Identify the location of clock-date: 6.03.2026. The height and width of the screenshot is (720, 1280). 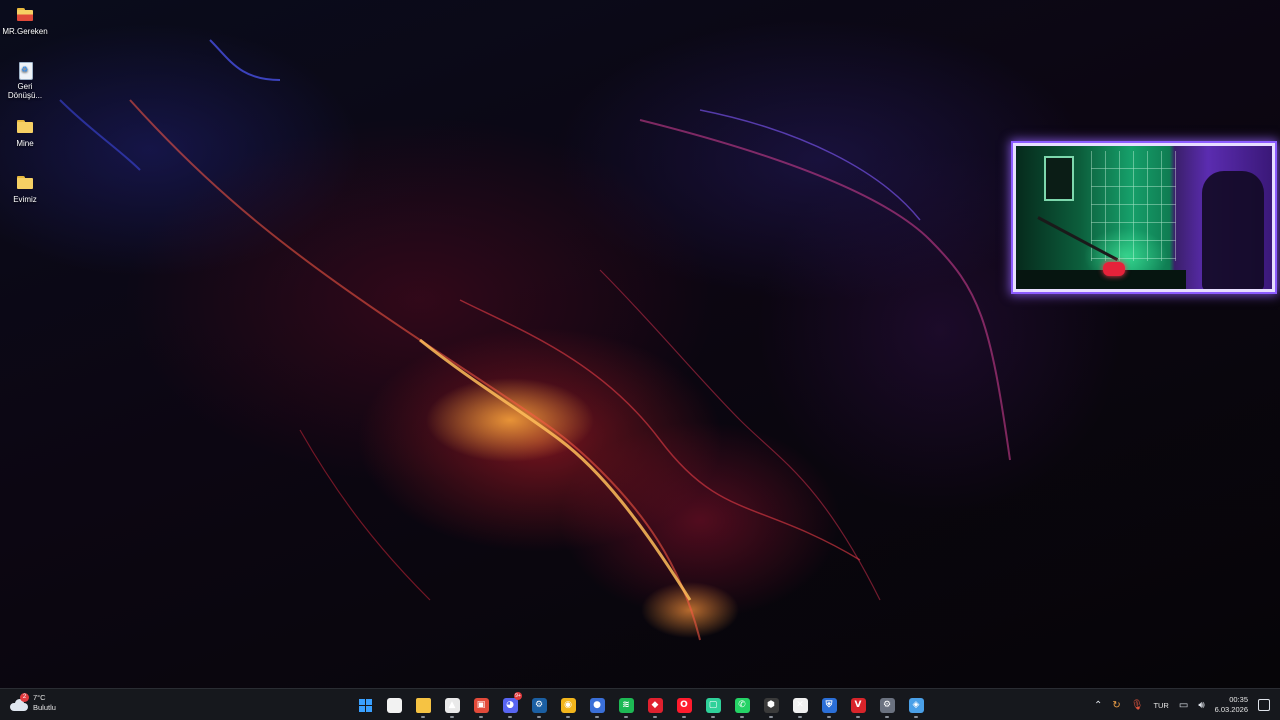
(1231, 709).